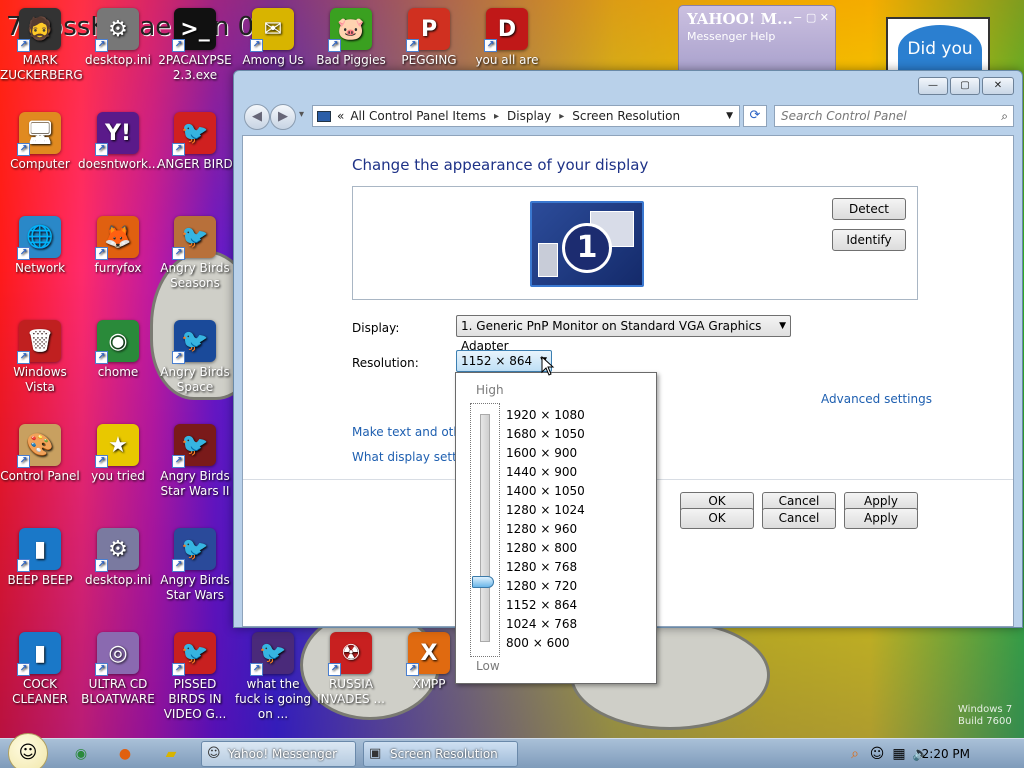 This screenshot has height=768, width=1024. Describe the element at coordinates (40, 558) in the screenshot. I see `desktop-icon: ▮ ↗ BEEP BEEP` at that location.